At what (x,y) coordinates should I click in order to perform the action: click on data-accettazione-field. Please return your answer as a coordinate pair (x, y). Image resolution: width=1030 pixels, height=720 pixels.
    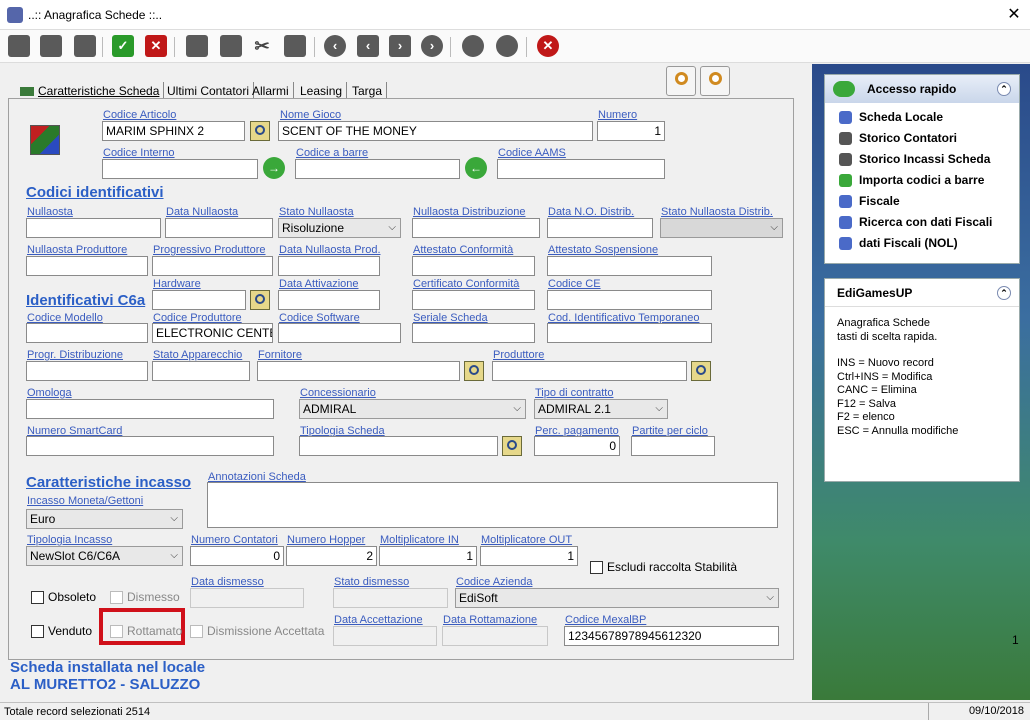
    Looking at the image, I should click on (385, 636).